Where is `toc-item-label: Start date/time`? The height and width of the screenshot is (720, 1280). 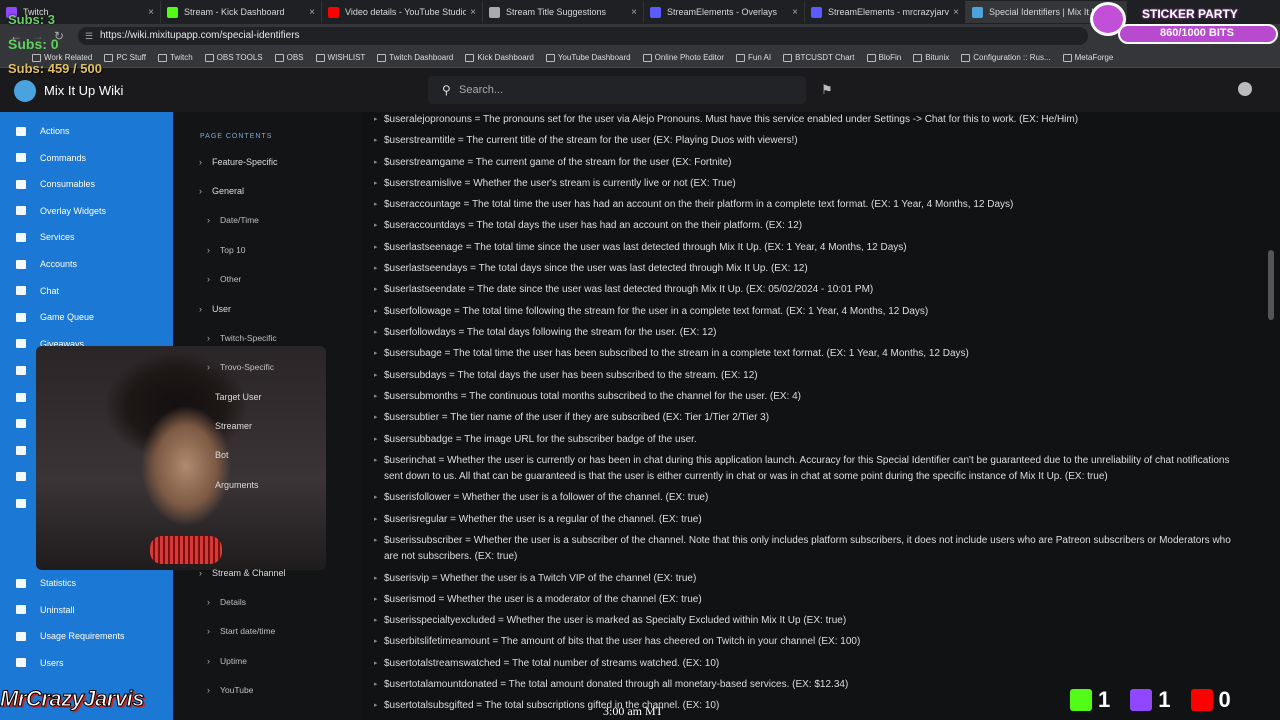
toc-item-label: Start date/time is located at coordinates (248, 631).